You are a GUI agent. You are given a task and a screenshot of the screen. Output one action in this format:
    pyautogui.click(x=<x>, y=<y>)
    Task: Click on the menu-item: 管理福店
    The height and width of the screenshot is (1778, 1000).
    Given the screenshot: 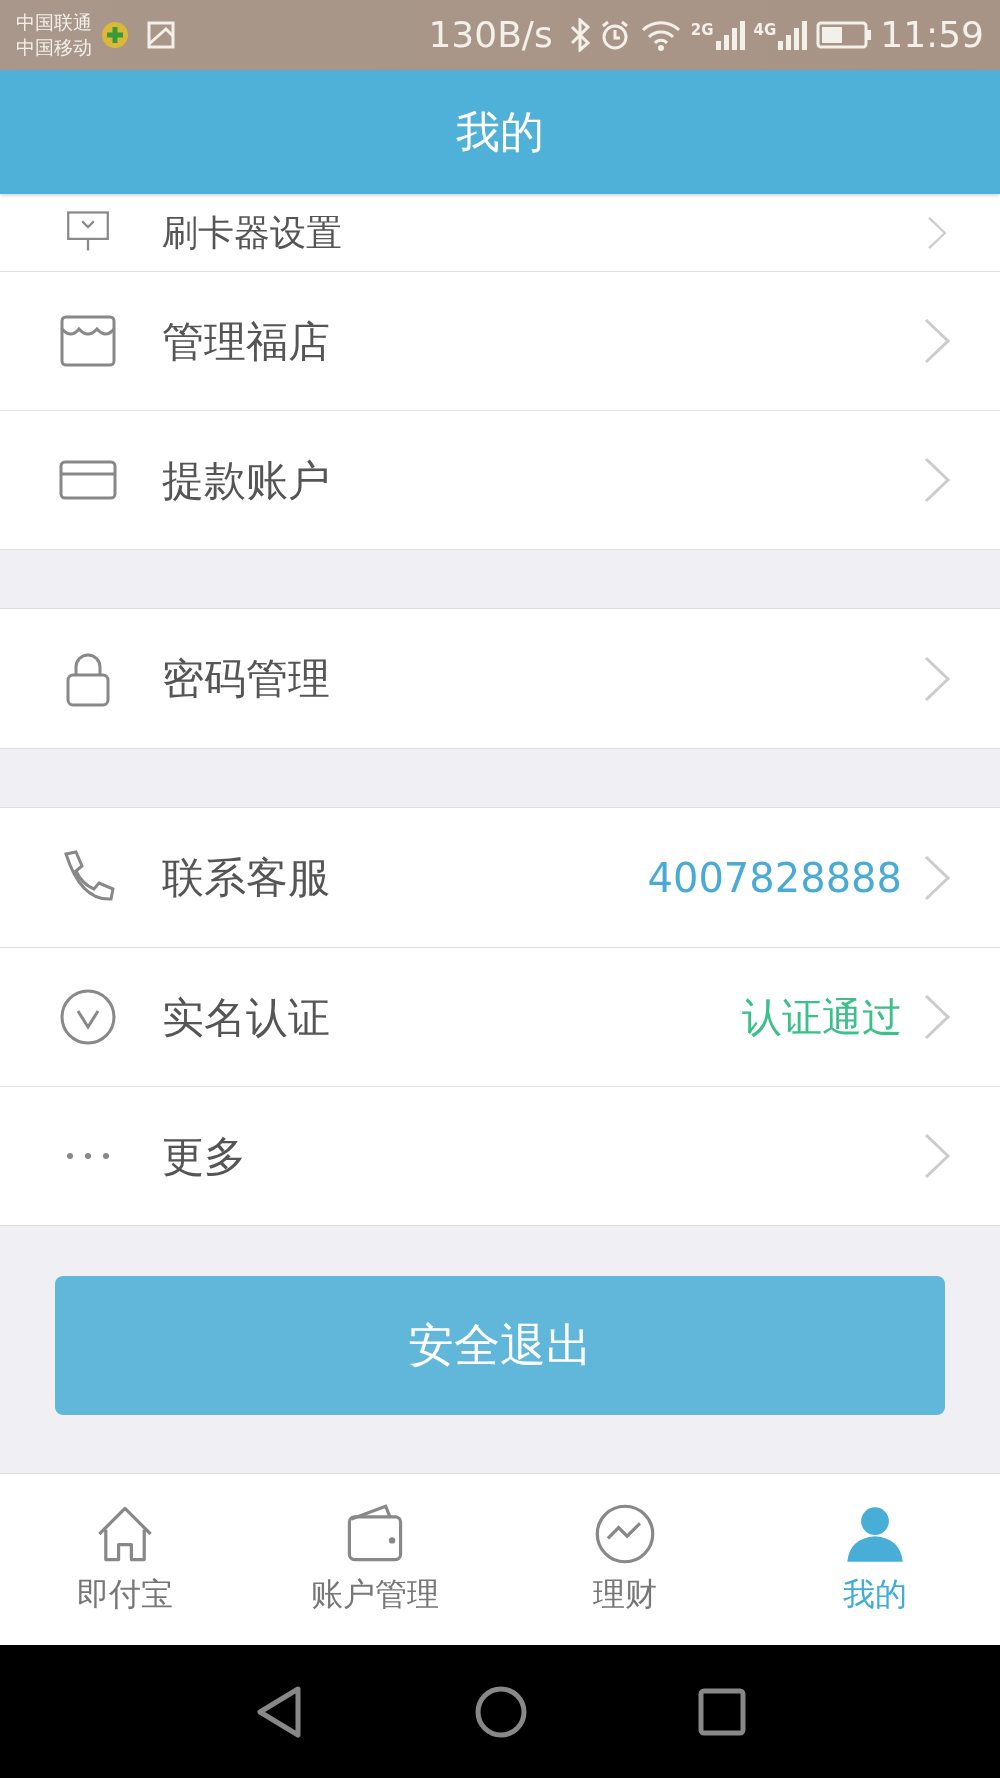 What is the action you would take?
    pyautogui.click(x=500, y=340)
    